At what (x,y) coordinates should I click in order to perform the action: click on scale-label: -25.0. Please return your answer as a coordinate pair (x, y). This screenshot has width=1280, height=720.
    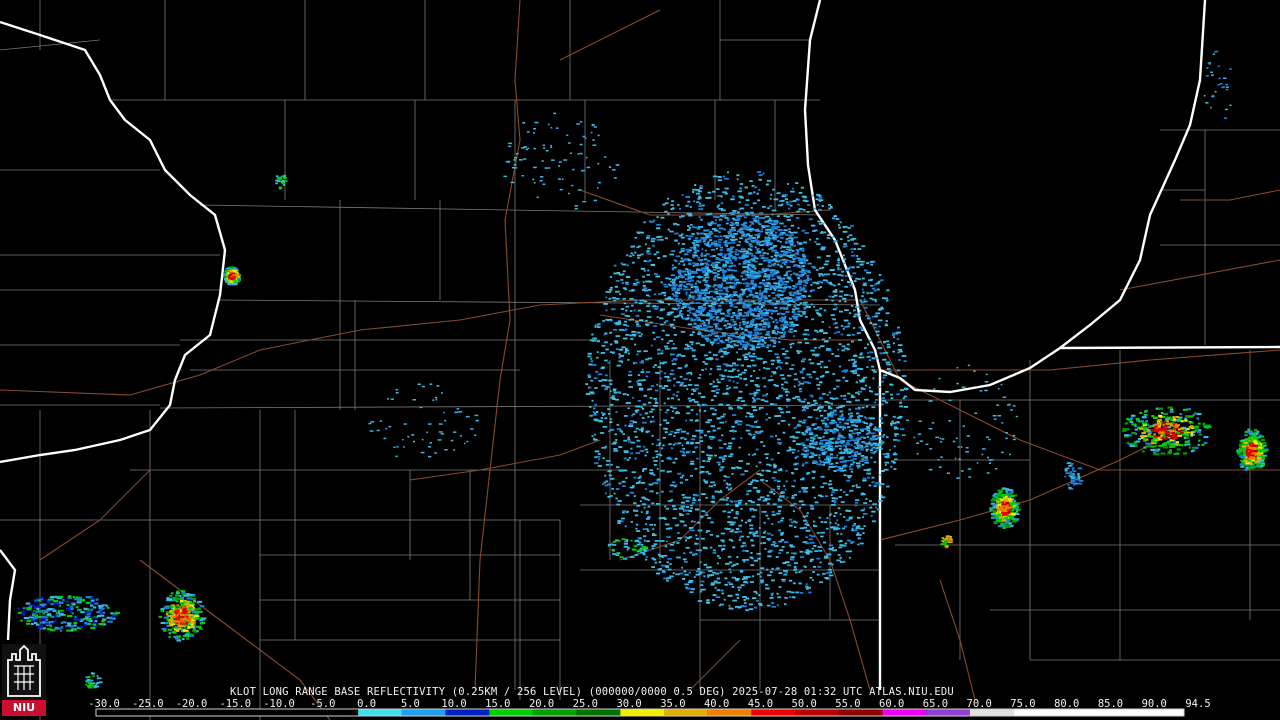
    Looking at the image, I should click on (147, 704).